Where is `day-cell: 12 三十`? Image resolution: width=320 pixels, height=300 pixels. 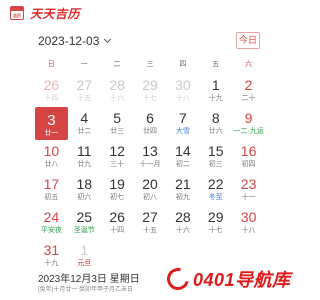
day-cell: 12 三十 is located at coordinates (117, 156).